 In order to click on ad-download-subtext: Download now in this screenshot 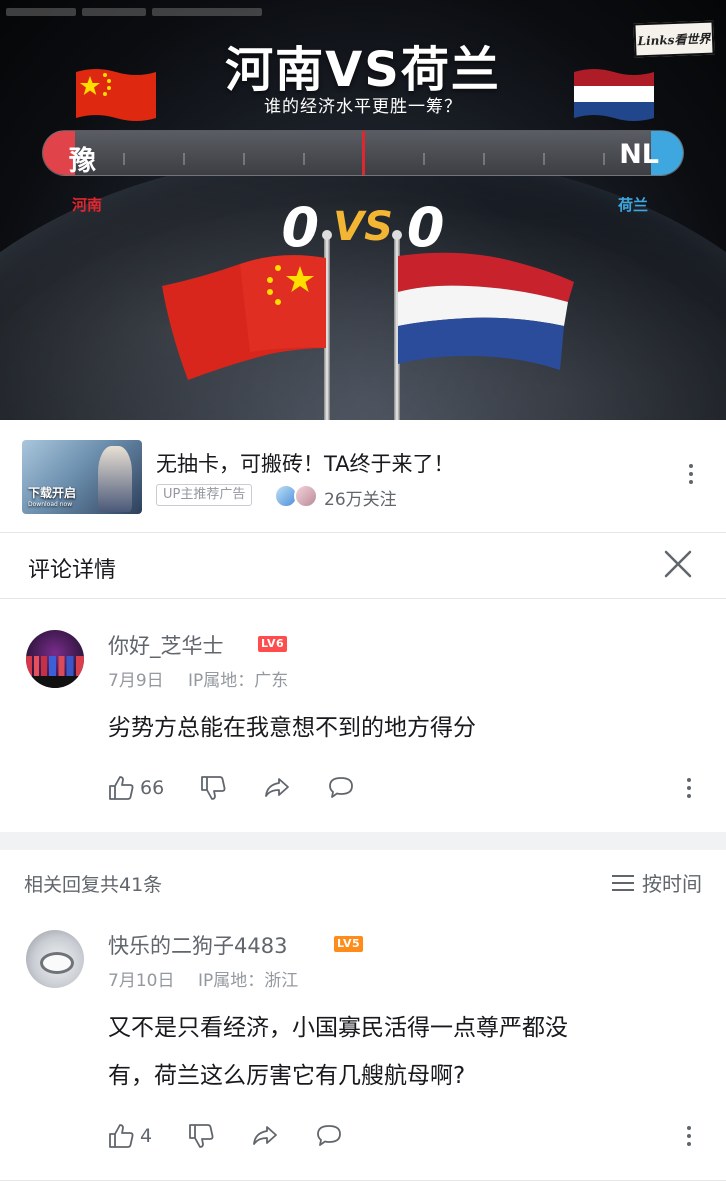, I will do `click(50, 504)`.